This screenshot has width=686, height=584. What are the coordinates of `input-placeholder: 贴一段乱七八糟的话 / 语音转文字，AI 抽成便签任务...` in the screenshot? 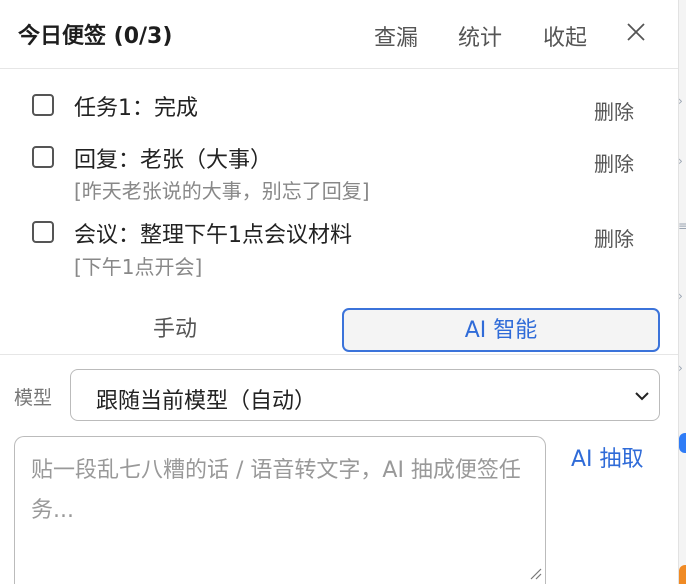 It's located at (276, 490).